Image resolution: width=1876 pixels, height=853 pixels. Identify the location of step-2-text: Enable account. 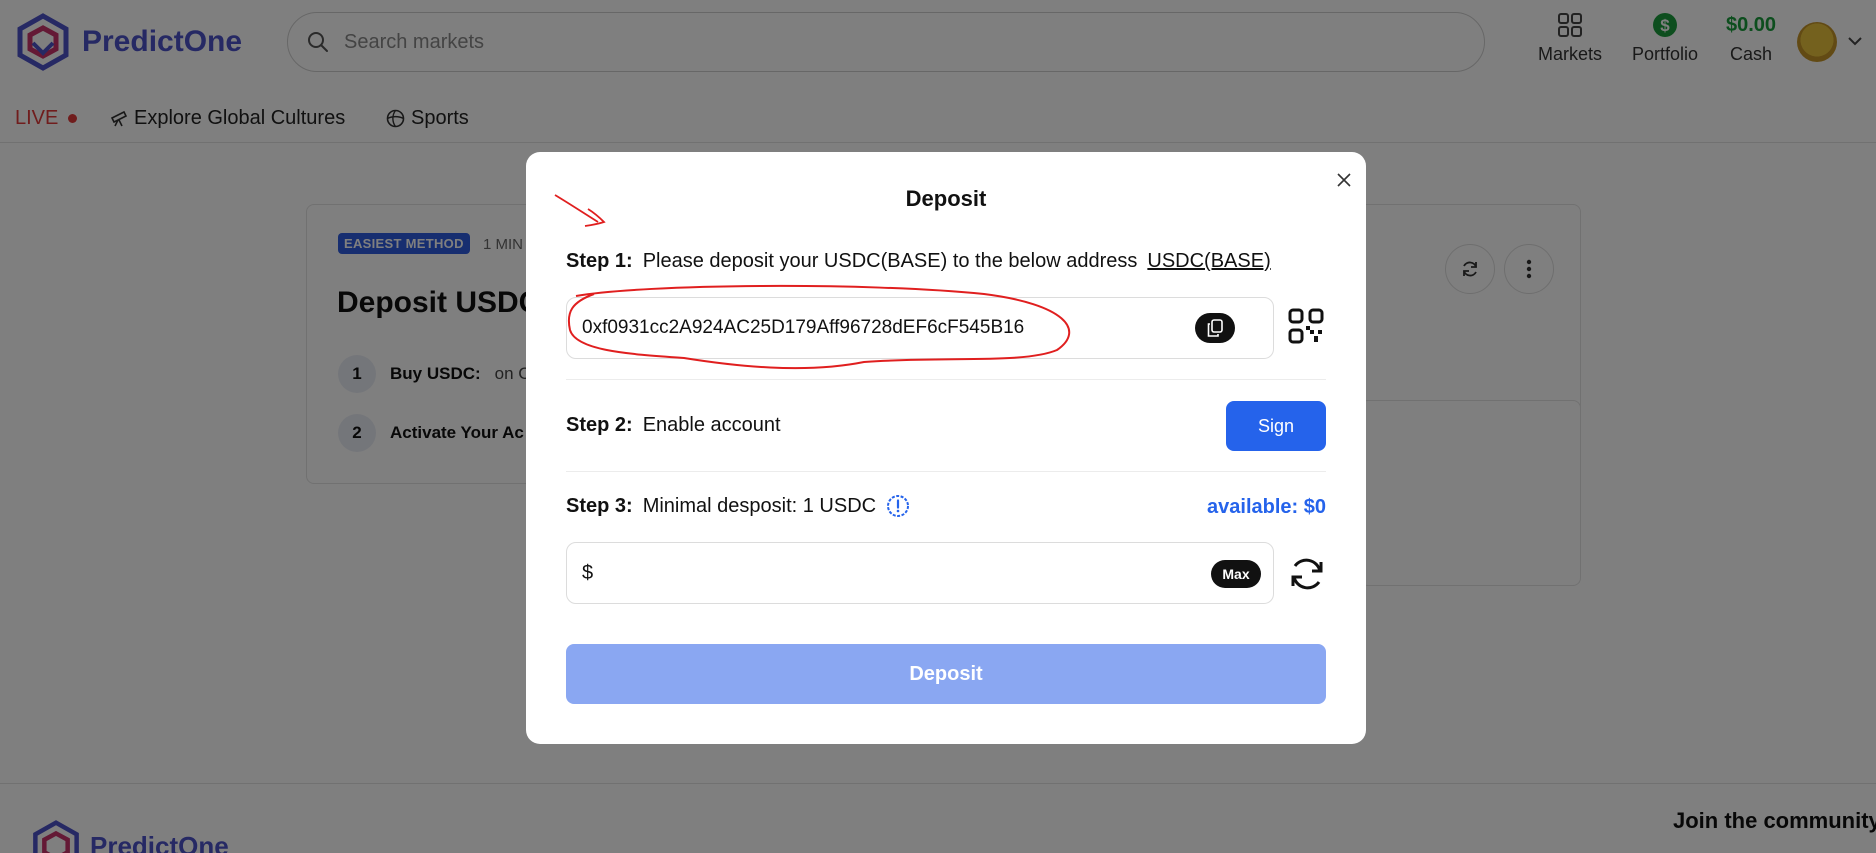
(711, 425).